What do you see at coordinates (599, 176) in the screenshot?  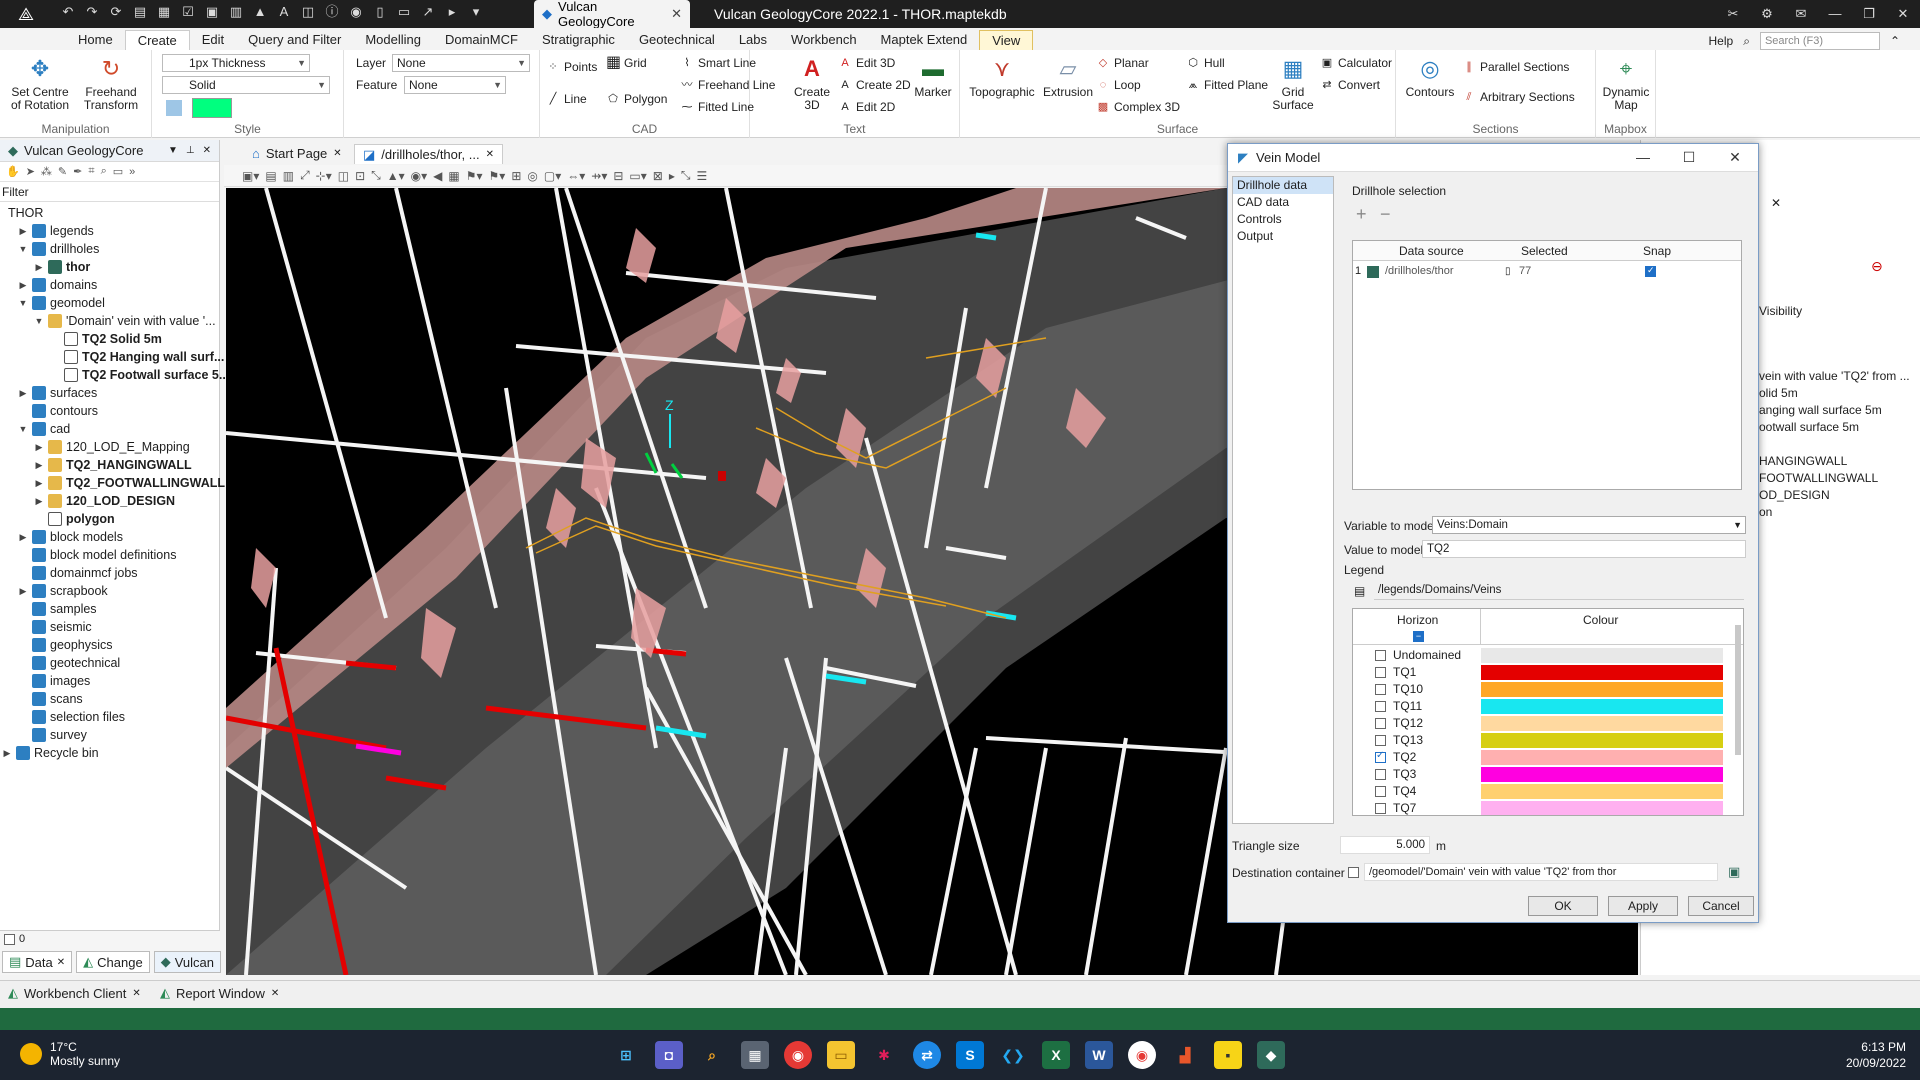 I see `view-tool-icon: ⇸▾` at bounding box center [599, 176].